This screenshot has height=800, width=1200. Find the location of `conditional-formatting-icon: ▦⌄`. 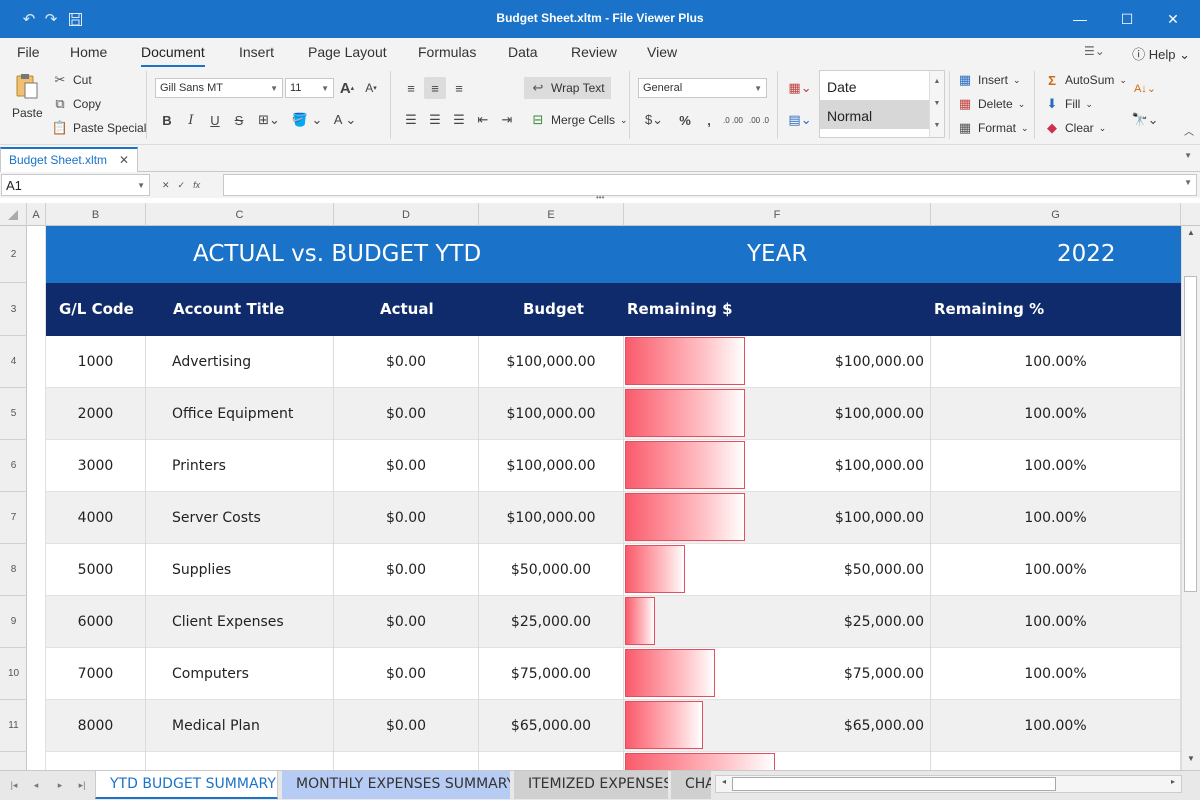

conditional-formatting-icon: ▦⌄ is located at coordinates (800, 88).